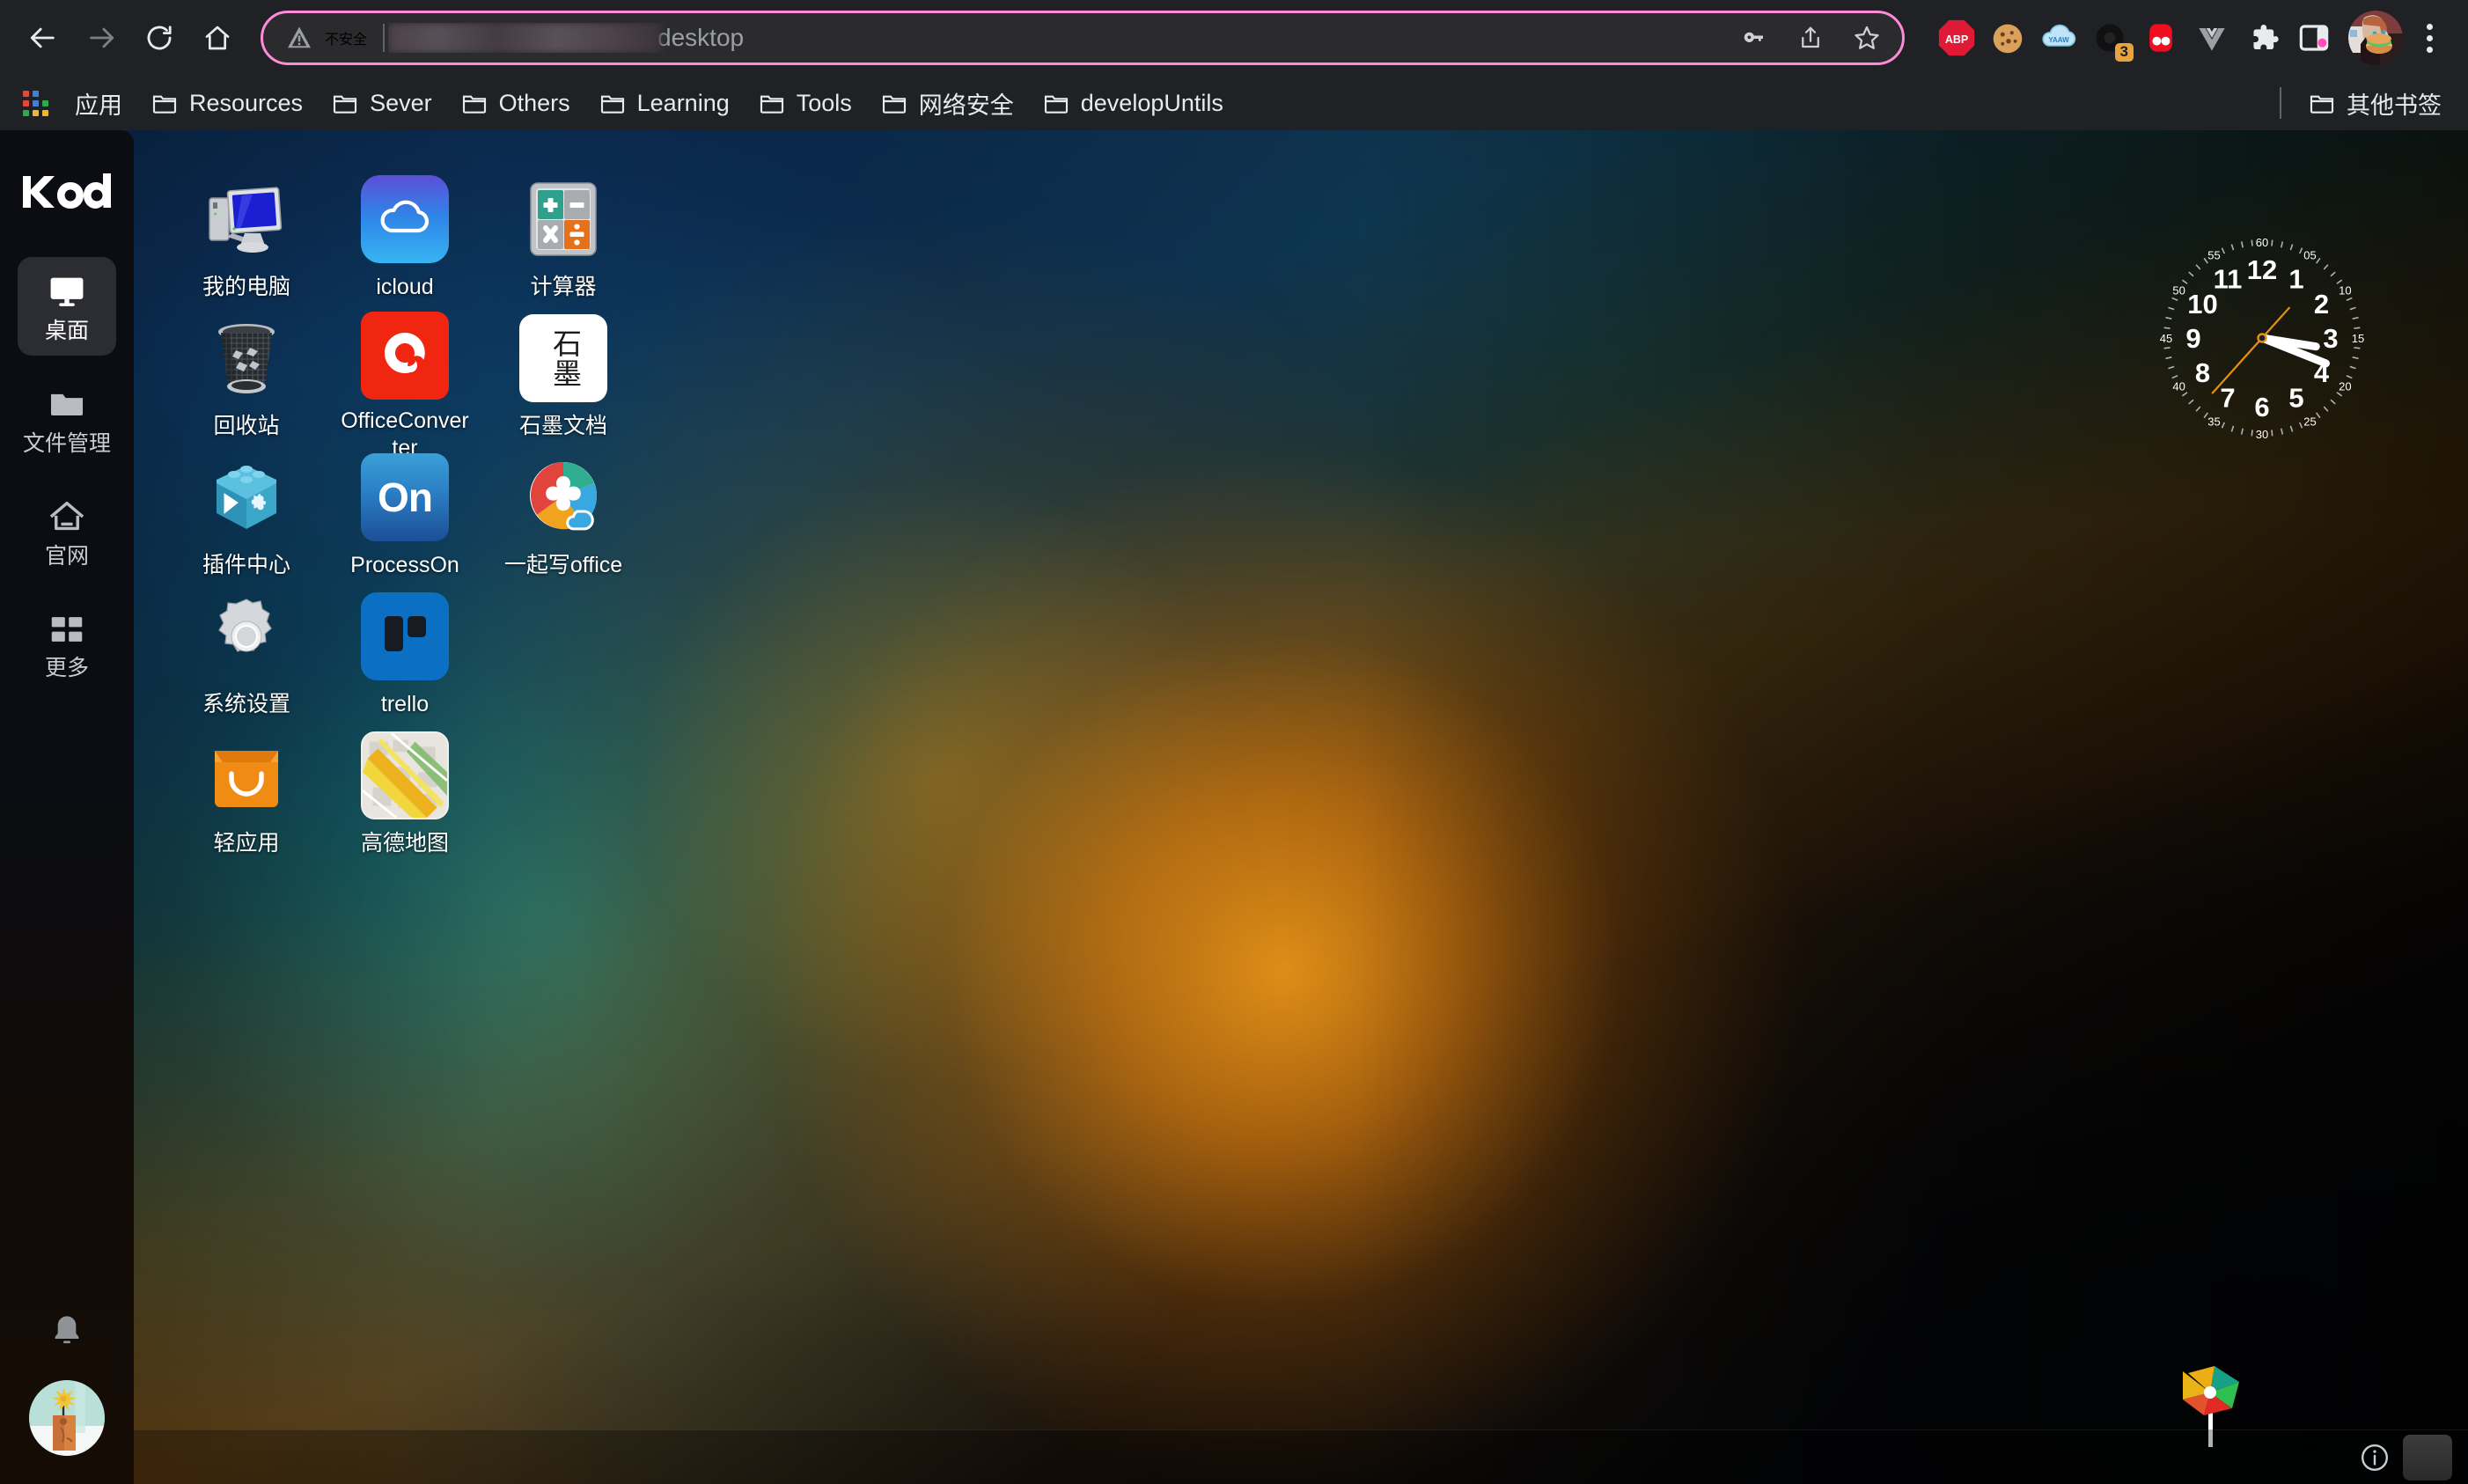  What do you see at coordinates (664, 103) in the screenshot?
I see `bookmark-folder-learning: Learning` at bounding box center [664, 103].